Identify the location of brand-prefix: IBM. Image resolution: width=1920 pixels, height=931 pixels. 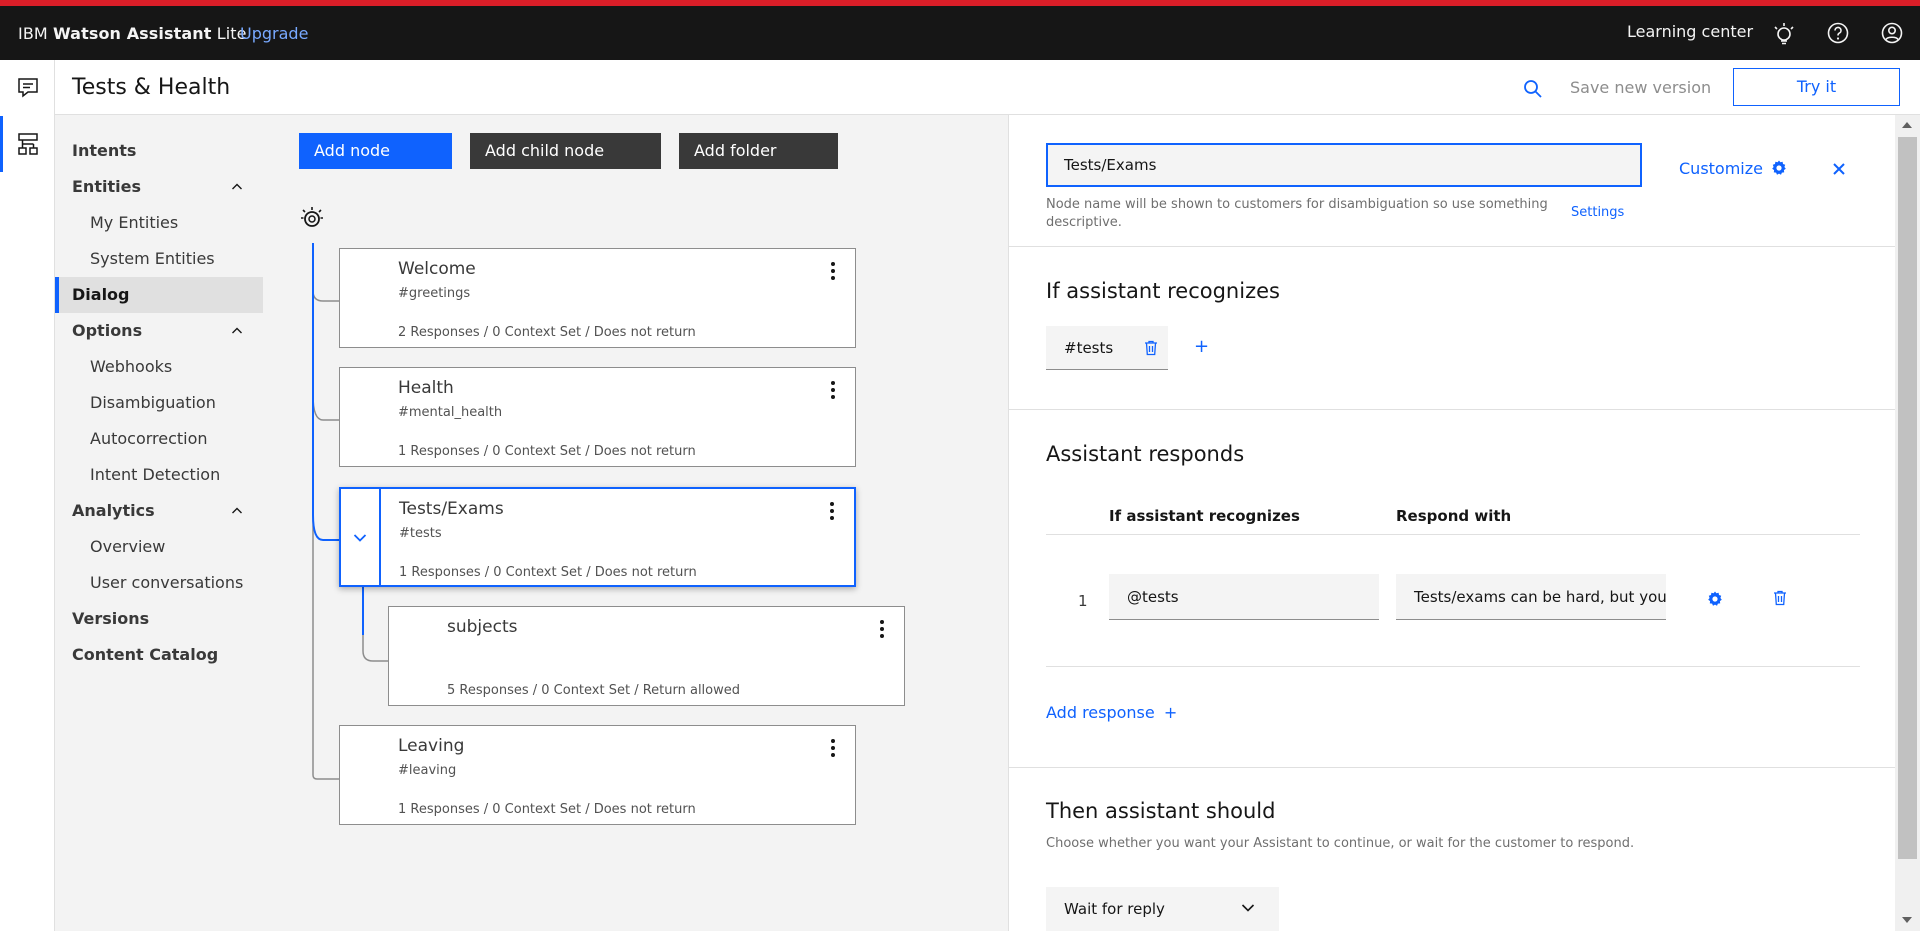
(35, 33).